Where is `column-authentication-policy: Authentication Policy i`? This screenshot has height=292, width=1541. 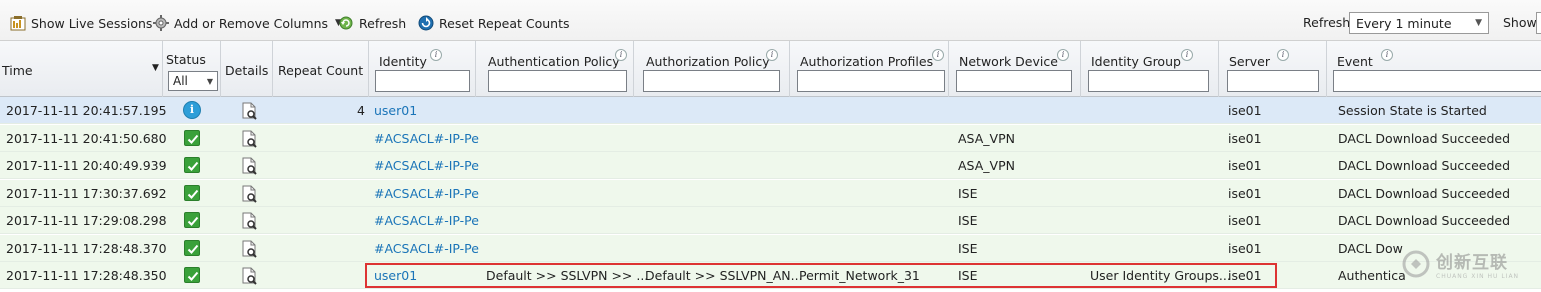
column-authentication-policy: Authentication Policy i is located at coordinates (555, 69).